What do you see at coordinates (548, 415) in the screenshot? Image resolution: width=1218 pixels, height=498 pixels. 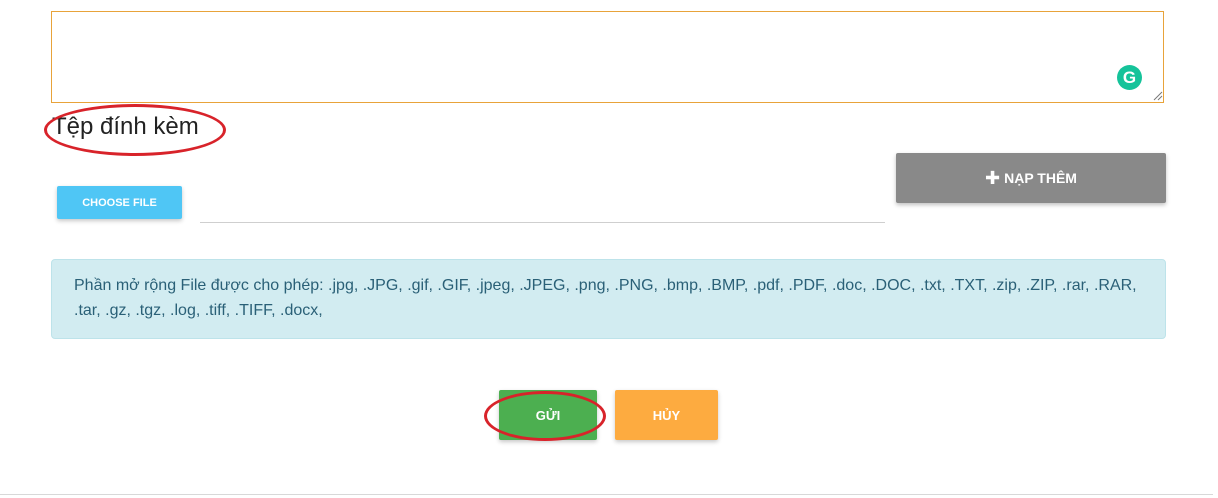 I see `submit-button: GỬI` at bounding box center [548, 415].